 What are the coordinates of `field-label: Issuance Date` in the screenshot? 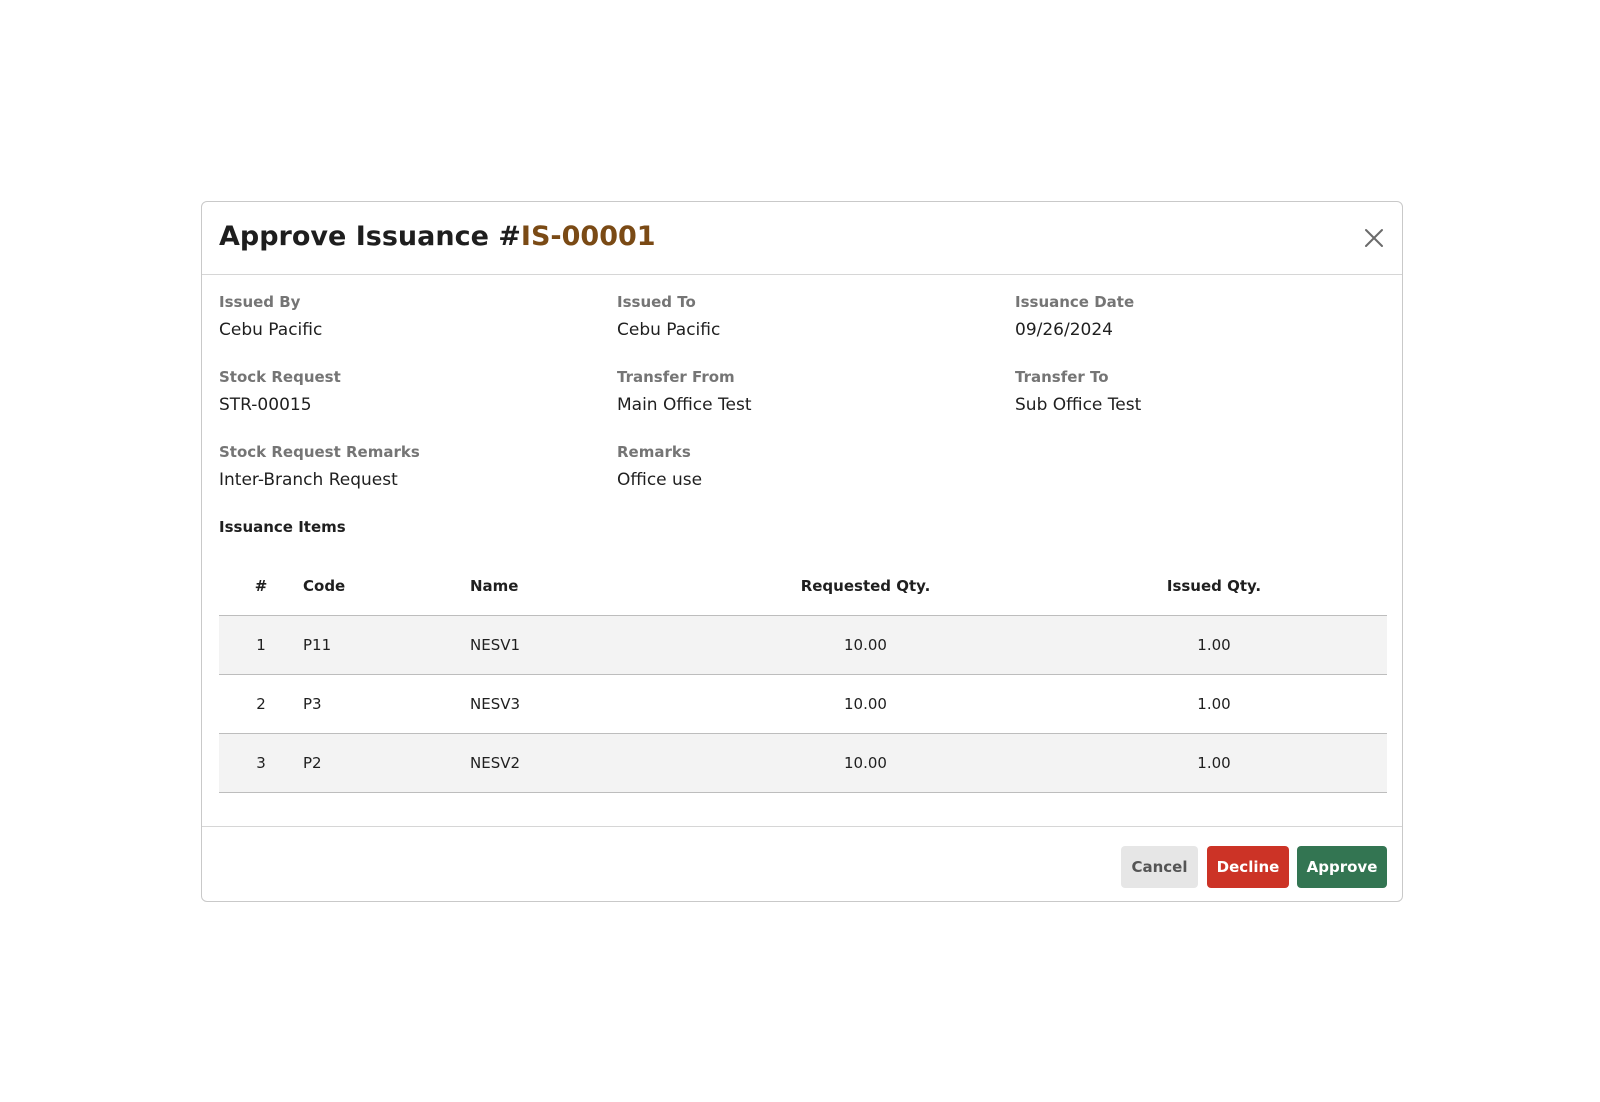 It's located at (1075, 302).